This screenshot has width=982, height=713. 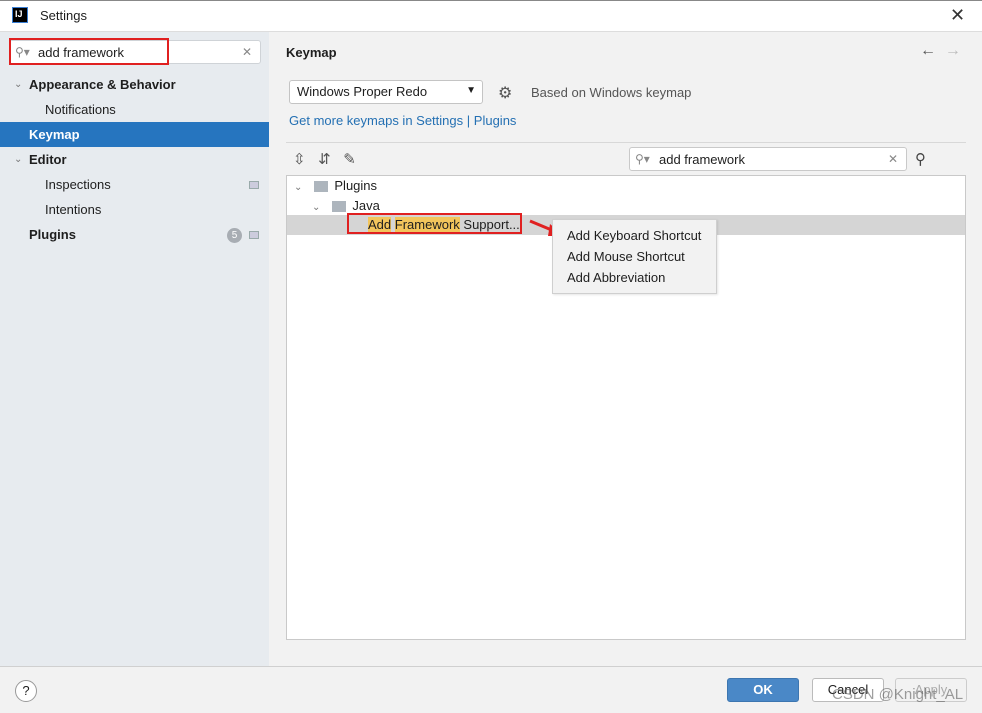 I want to click on tree-toolbar: ⇳ ⇵ ✎, so click(x=324, y=159).